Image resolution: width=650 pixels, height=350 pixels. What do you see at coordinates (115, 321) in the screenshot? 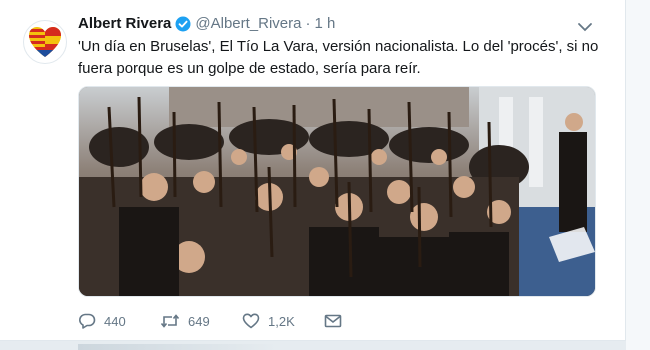
I see `reply-count: 440` at bounding box center [115, 321].